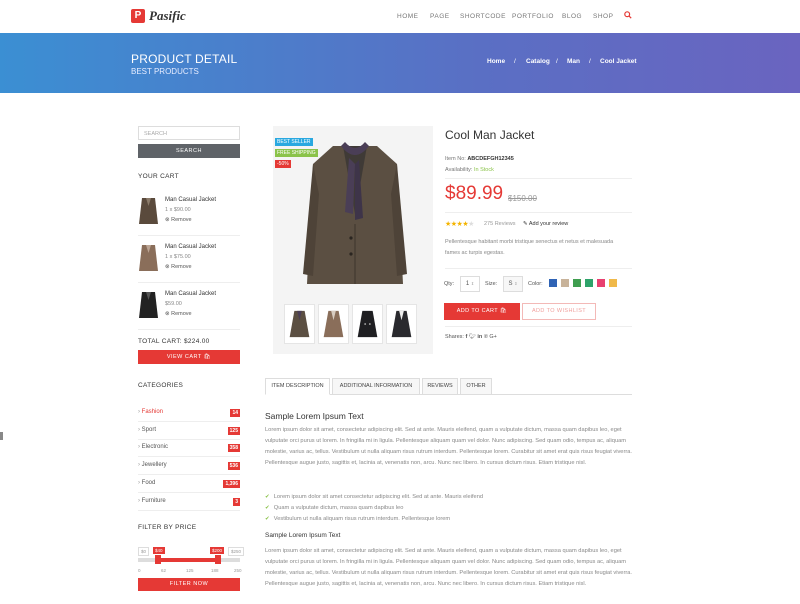 The image size is (800, 604). I want to click on add-to-wishlist-button: ADD TO WISHLIST, so click(559, 311).